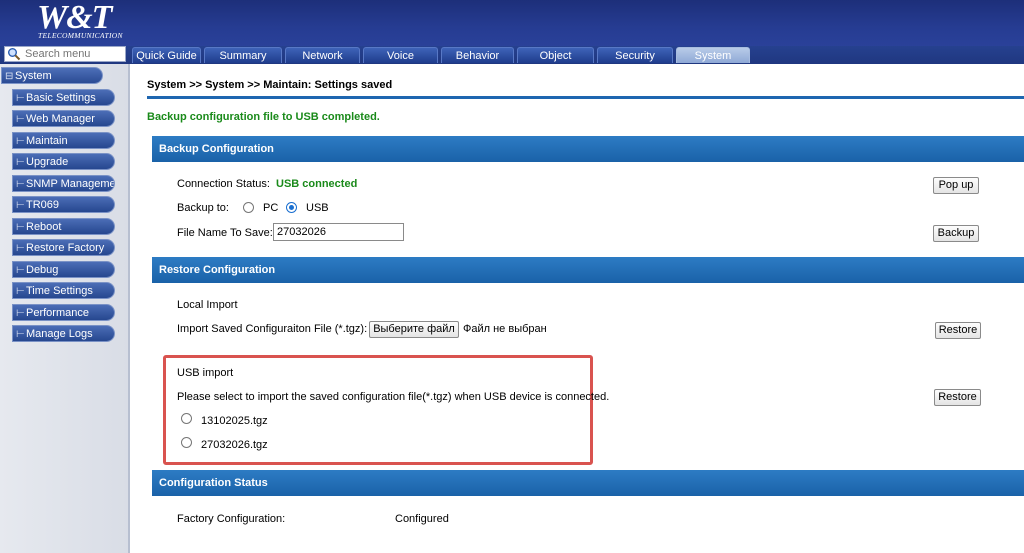  Describe the element at coordinates (166, 55) in the screenshot. I see `tab-quick-guide: Quick Guide` at that location.